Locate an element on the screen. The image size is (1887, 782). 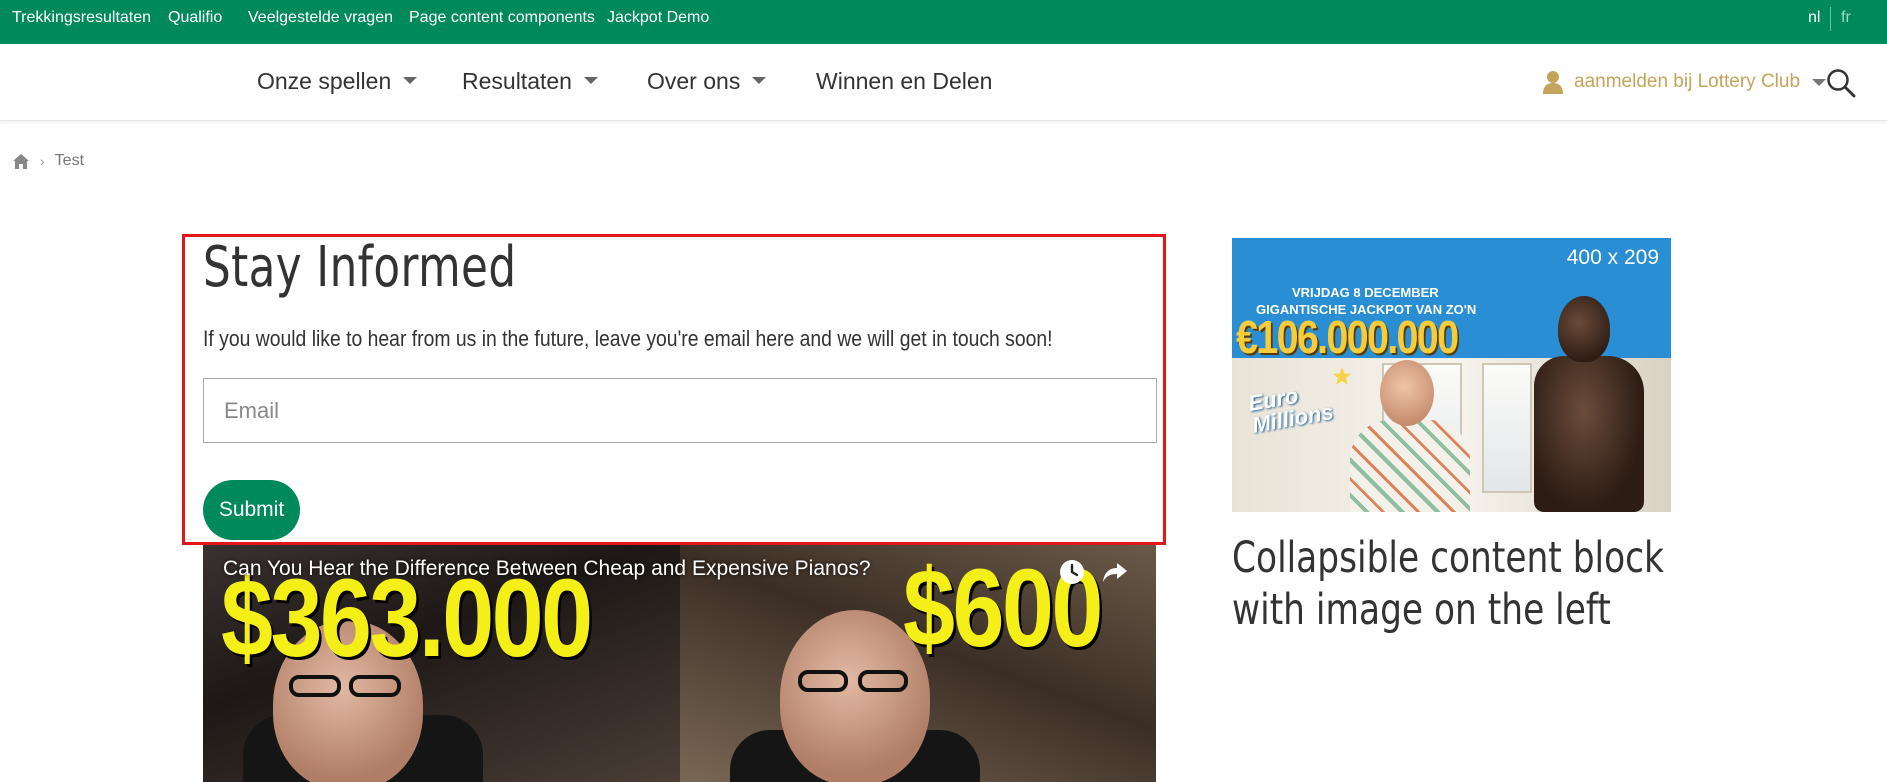
breadcrumb-current: Test is located at coordinates (69, 160).